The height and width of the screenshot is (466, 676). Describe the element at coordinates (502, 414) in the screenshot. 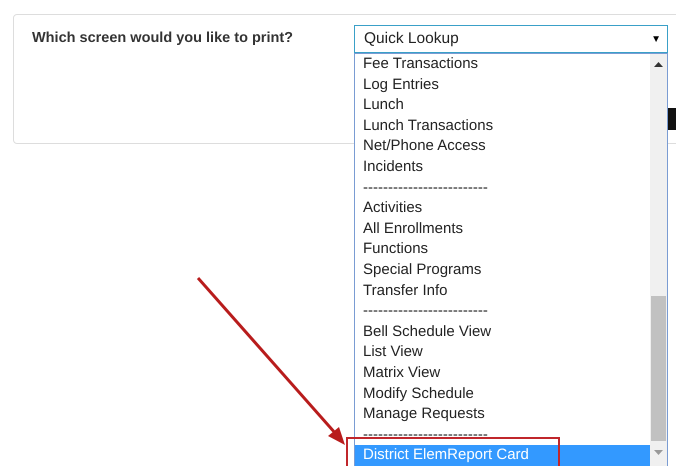

I see `dropdown-option: Manage Requests` at that location.